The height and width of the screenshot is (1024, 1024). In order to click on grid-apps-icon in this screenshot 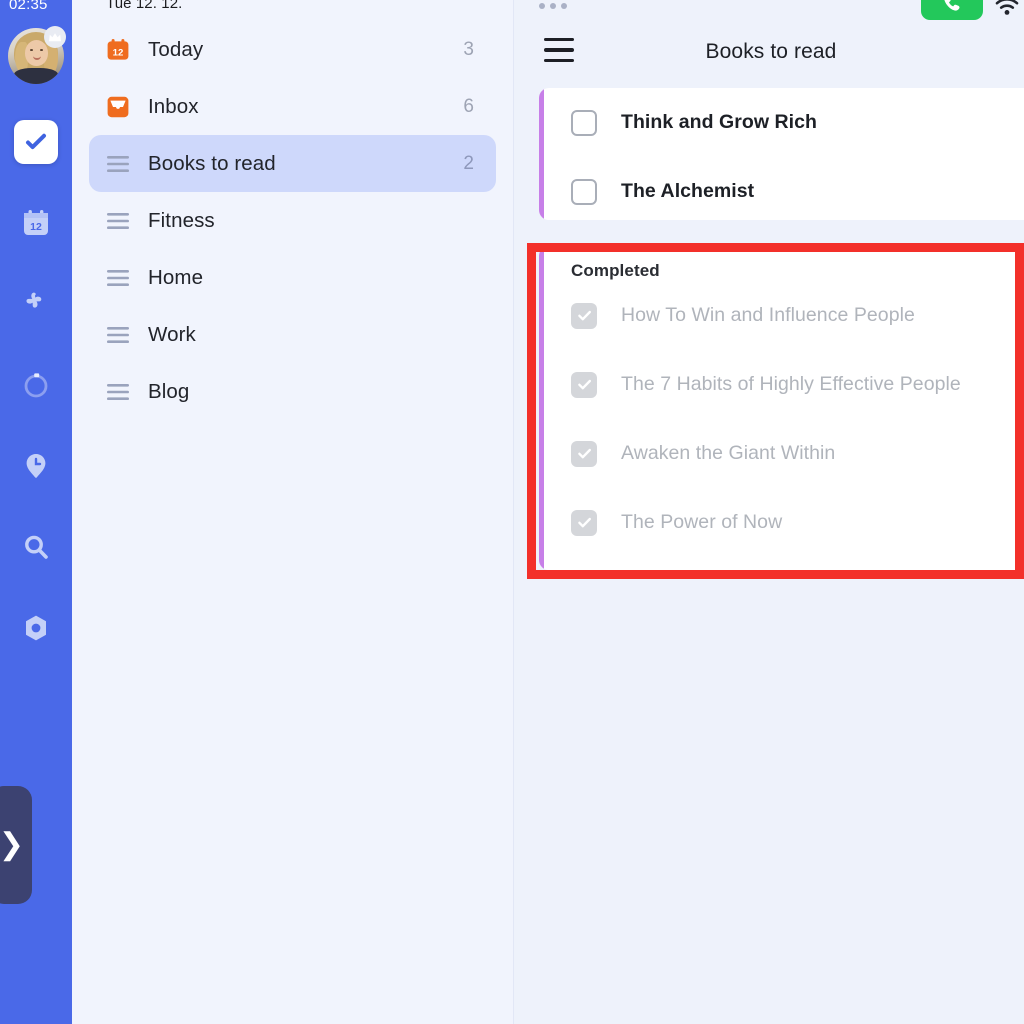, I will do `click(36, 304)`.